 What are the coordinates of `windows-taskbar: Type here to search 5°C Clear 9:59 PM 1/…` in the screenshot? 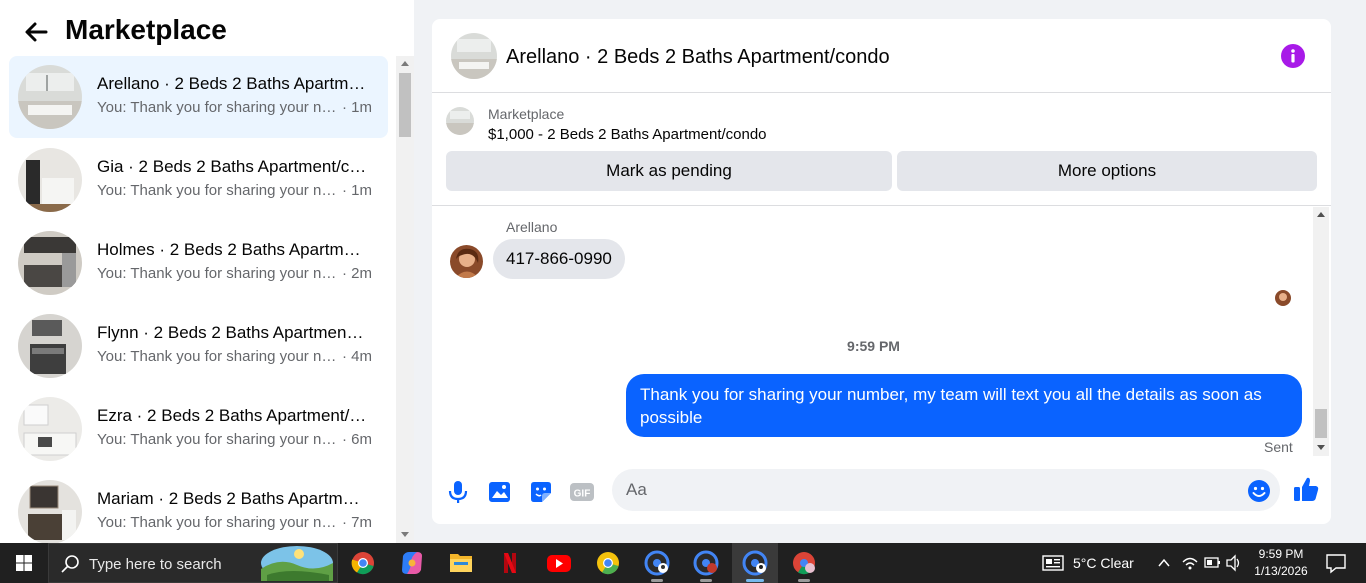 It's located at (683, 563).